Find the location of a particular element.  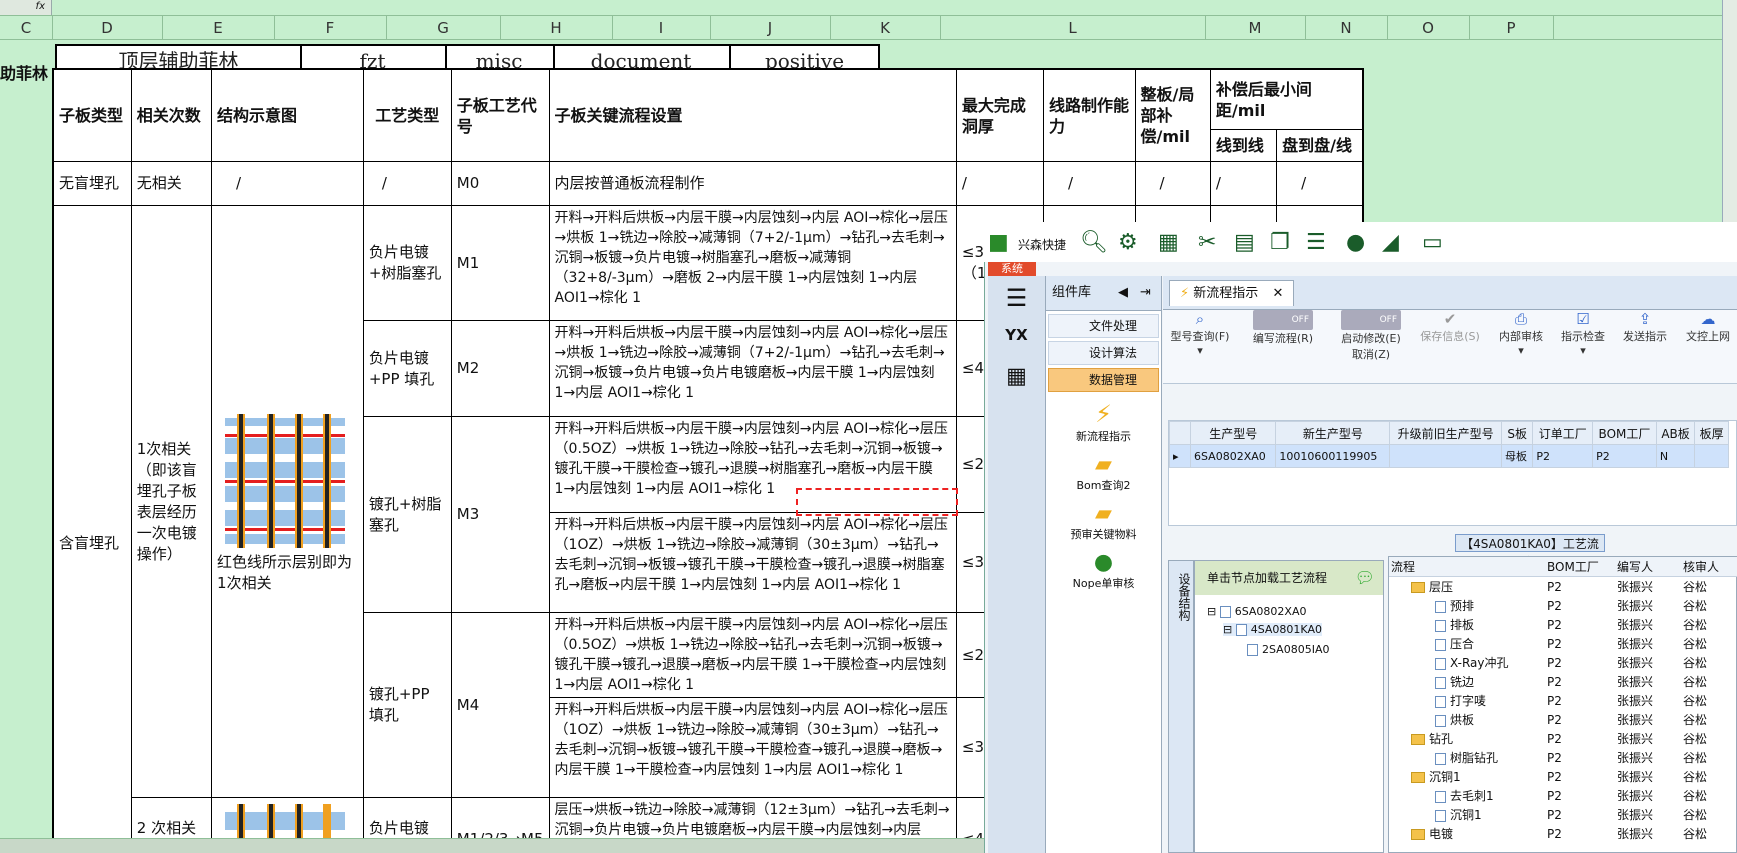

menu-icon: ☰ is located at coordinates (1016, 298).